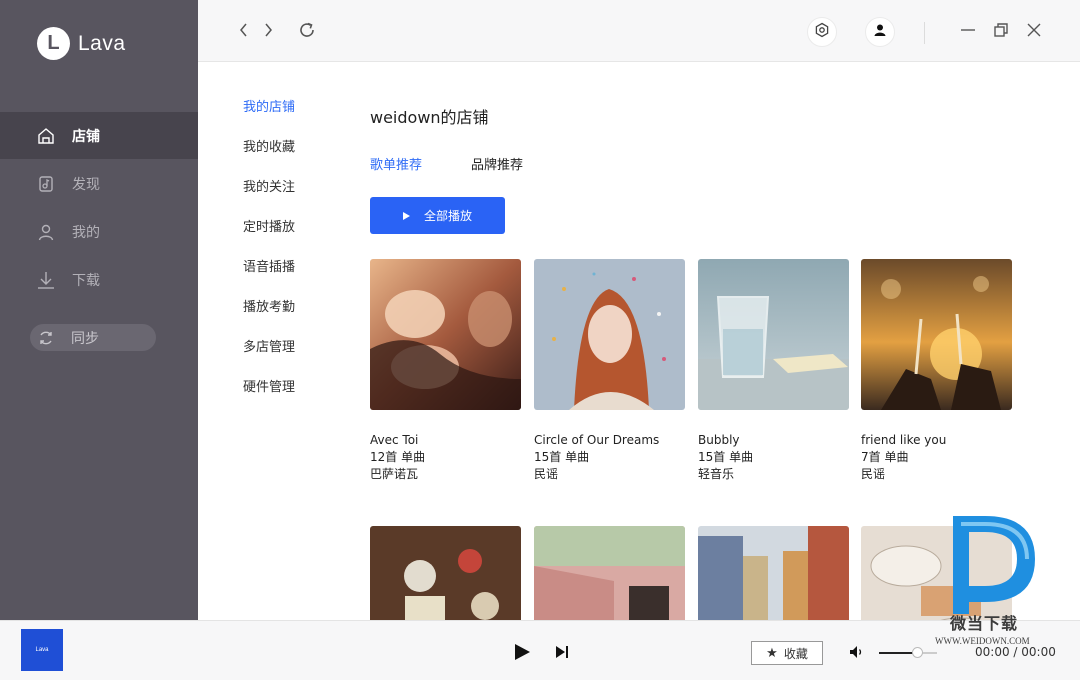  What do you see at coordinates (394, 474) in the screenshot?
I see `playlist-genre: 巴萨诺瓦` at bounding box center [394, 474].